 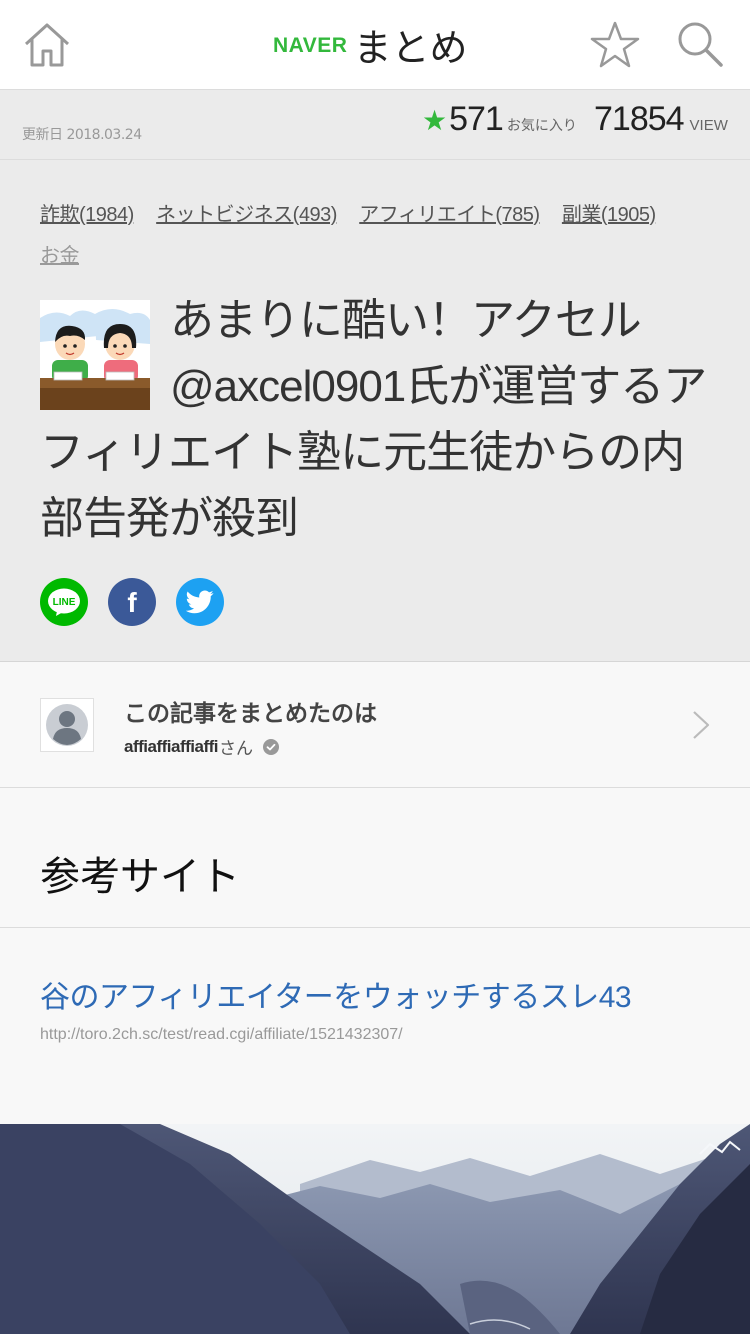 I want to click on top-navigation-bar: NAVER まとめ, so click(x=375, y=45).